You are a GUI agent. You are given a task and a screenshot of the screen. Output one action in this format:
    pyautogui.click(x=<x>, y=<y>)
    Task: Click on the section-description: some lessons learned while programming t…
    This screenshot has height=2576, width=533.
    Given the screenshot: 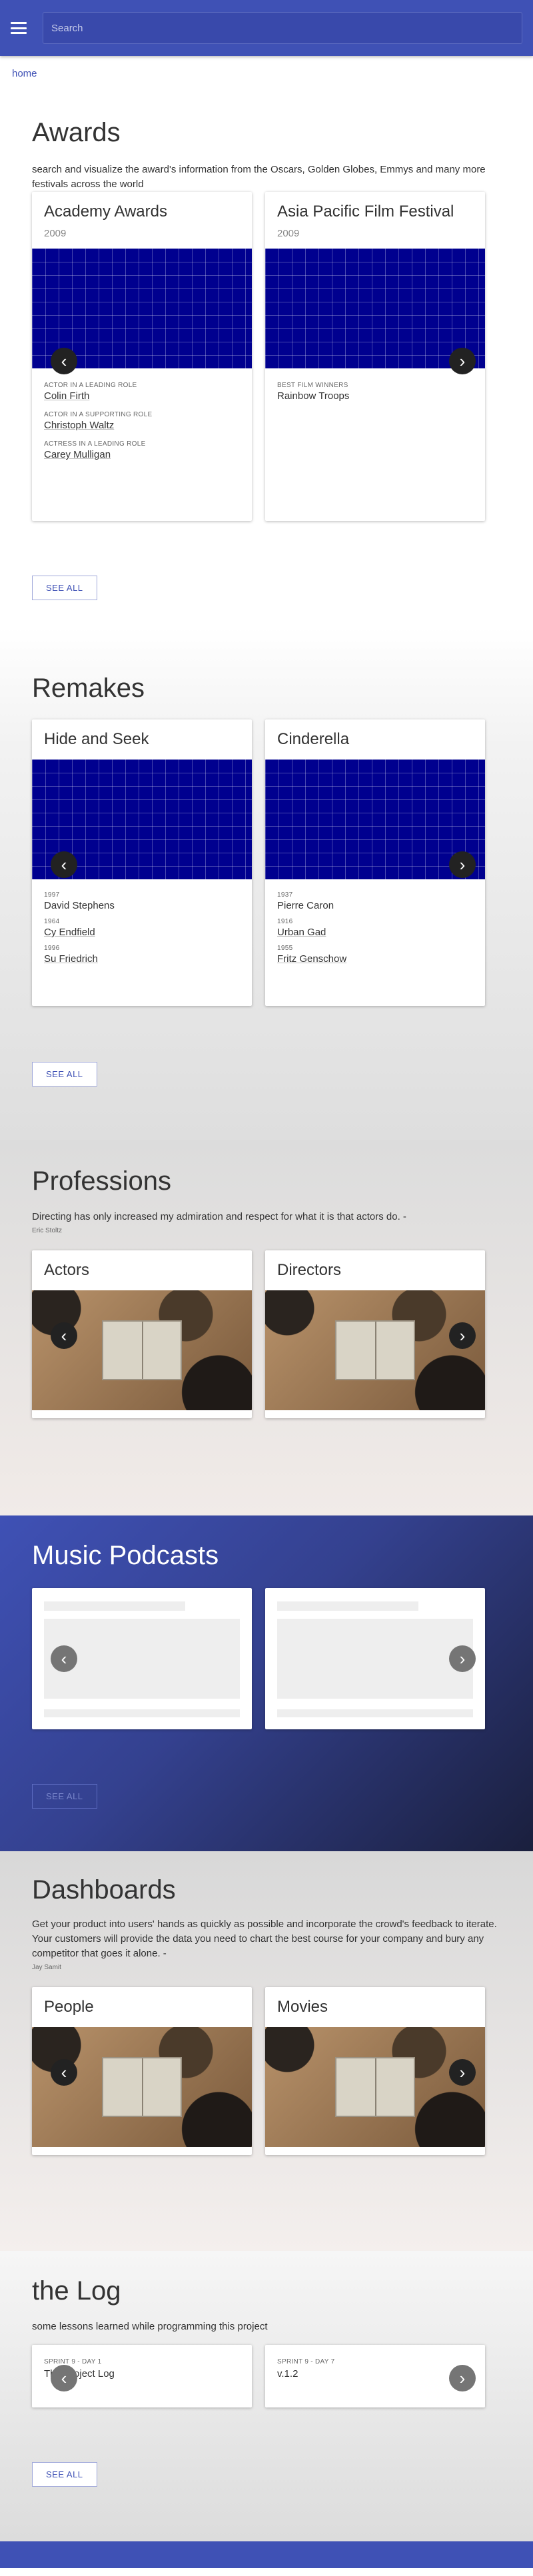 What is the action you would take?
    pyautogui.click(x=150, y=2327)
    